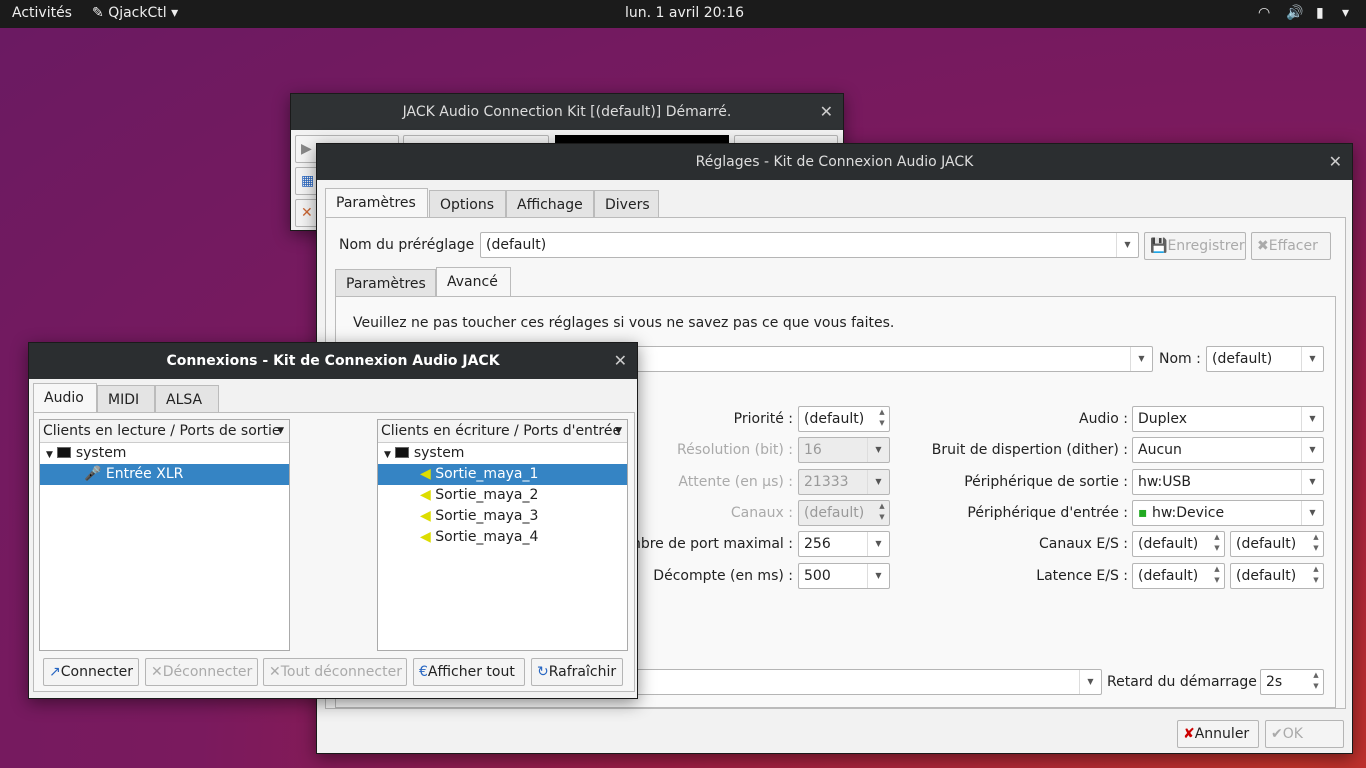 This screenshot has width=1366, height=768. Describe the element at coordinates (844, 450) in the screenshot. I see `left-field: 16 ▼` at that location.